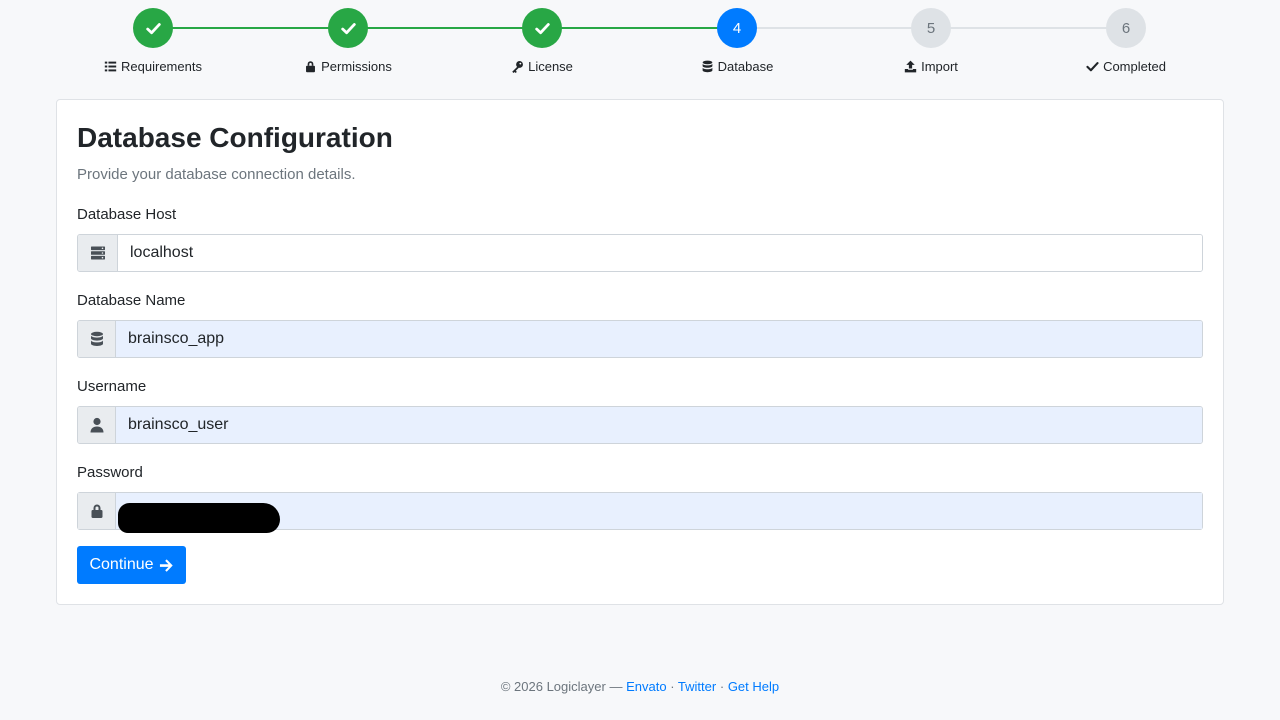 This screenshot has height=720, width=1280. I want to click on step-label-license: License, so click(550, 66).